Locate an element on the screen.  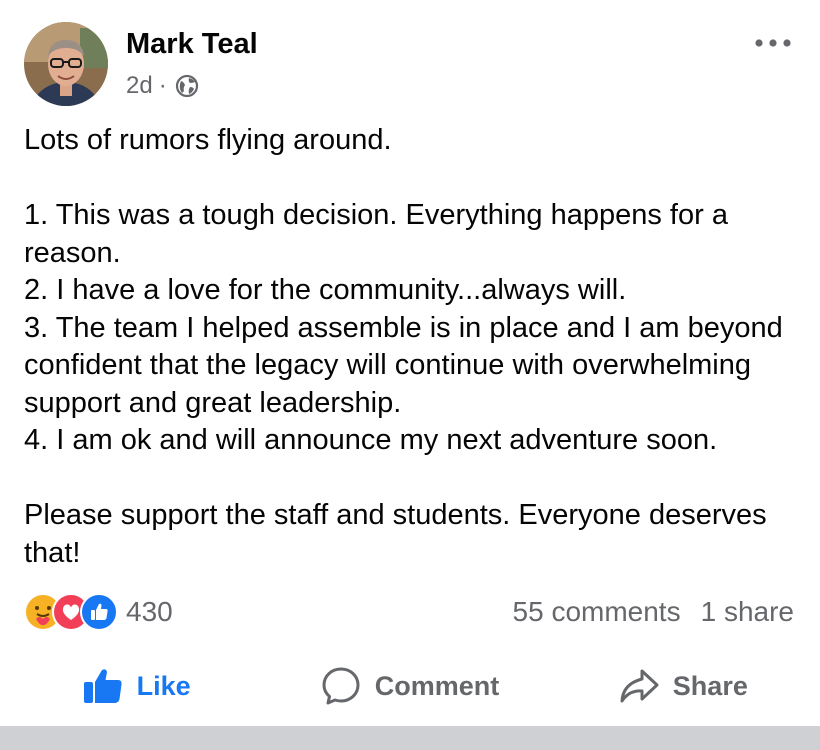
author-name: Mark Teal is located at coordinates (192, 44).